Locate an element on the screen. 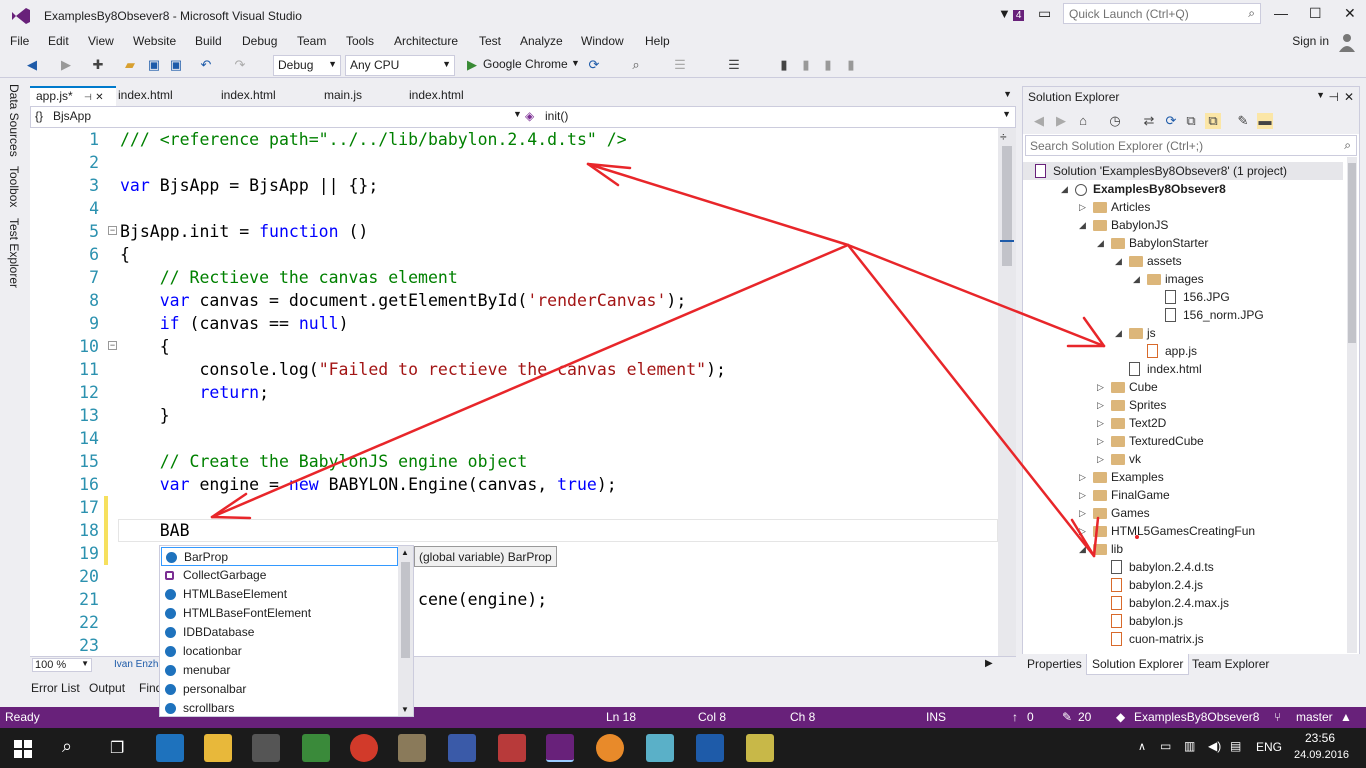 The height and width of the screenshot is (768, 1366). menu-website: Website is located at coordinates (154, 41).